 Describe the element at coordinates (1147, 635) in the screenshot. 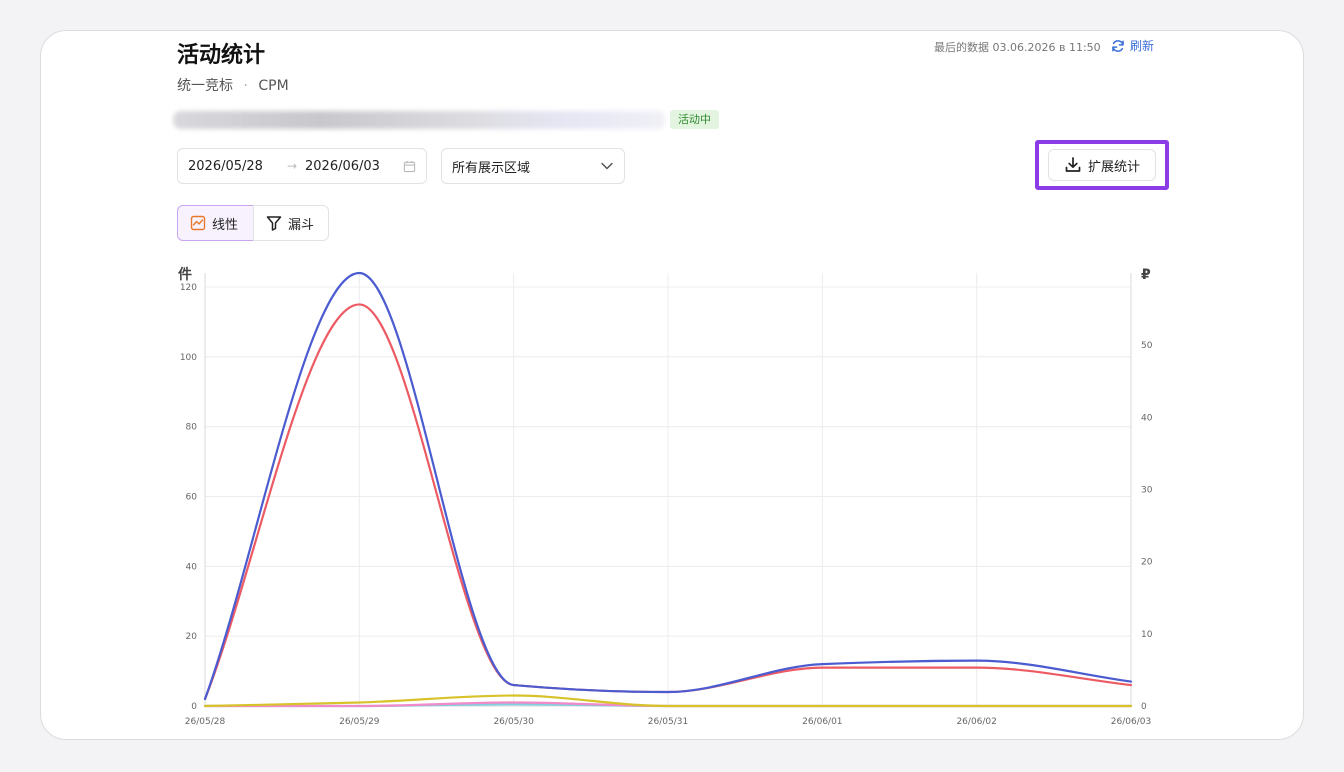

I see `y-right-tick-label: 10` at that location.